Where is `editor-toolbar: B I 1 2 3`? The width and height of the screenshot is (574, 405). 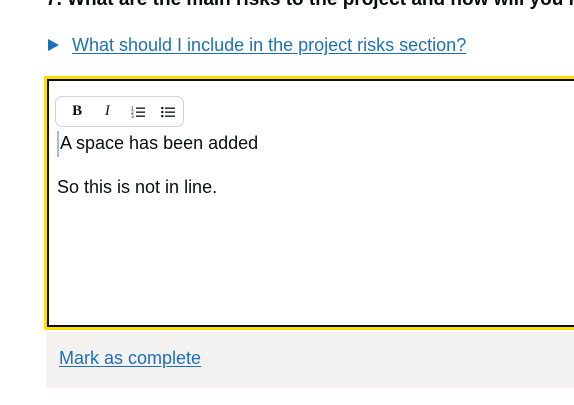 editor-toolbar: B I 1 2 3 is located at coordinates (119, 111).